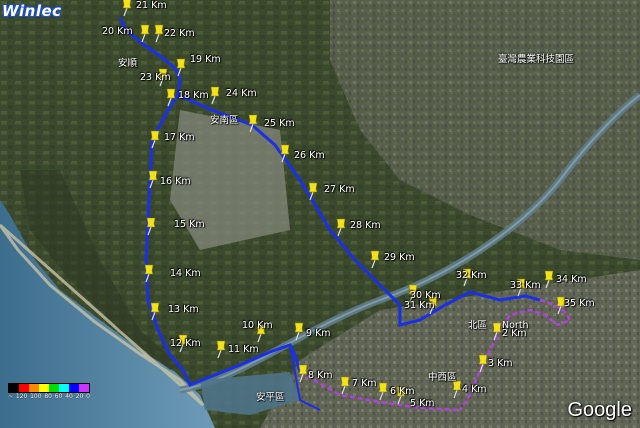 This screenshot has width=640, height=428. Describe the element at coordinates (478, 325) in the screenshot. I see `place-north-district: 北區` at that location.